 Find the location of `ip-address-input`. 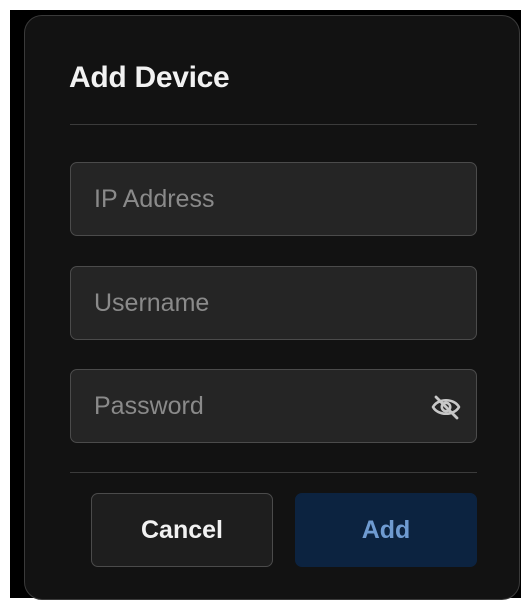

ip-address-input is located at coordinates (273, 199).